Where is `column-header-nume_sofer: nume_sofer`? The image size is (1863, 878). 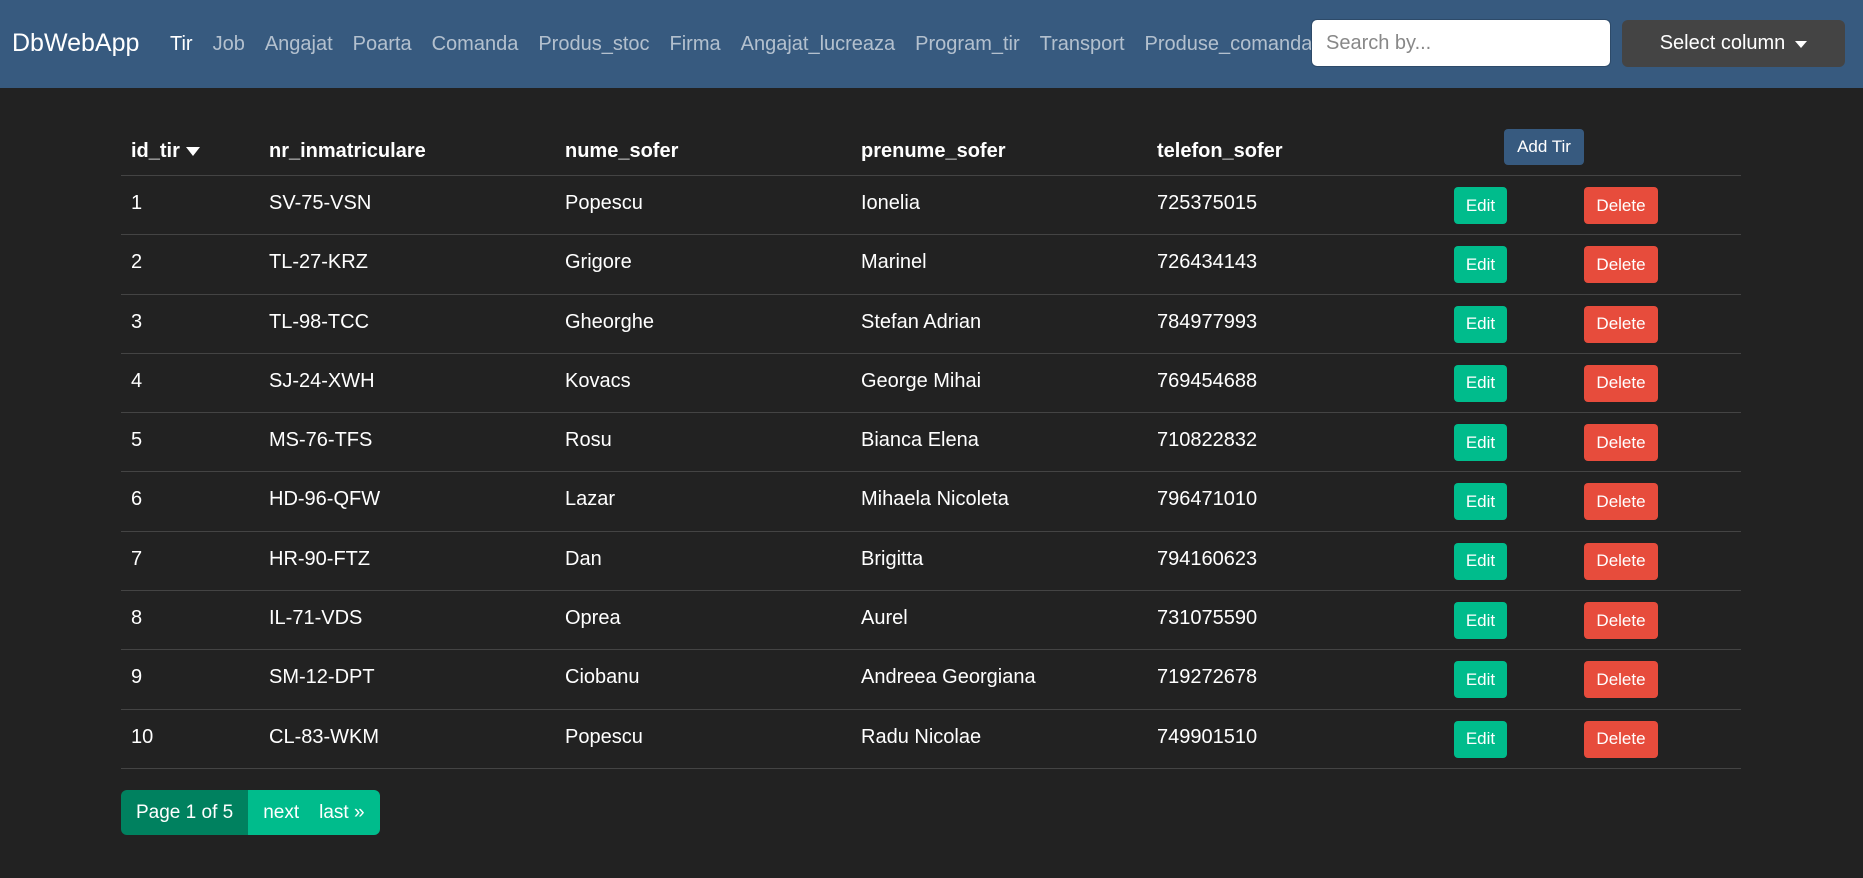
column-header-nume_sofer: nume_sofer is located at coordinates (621, 151).